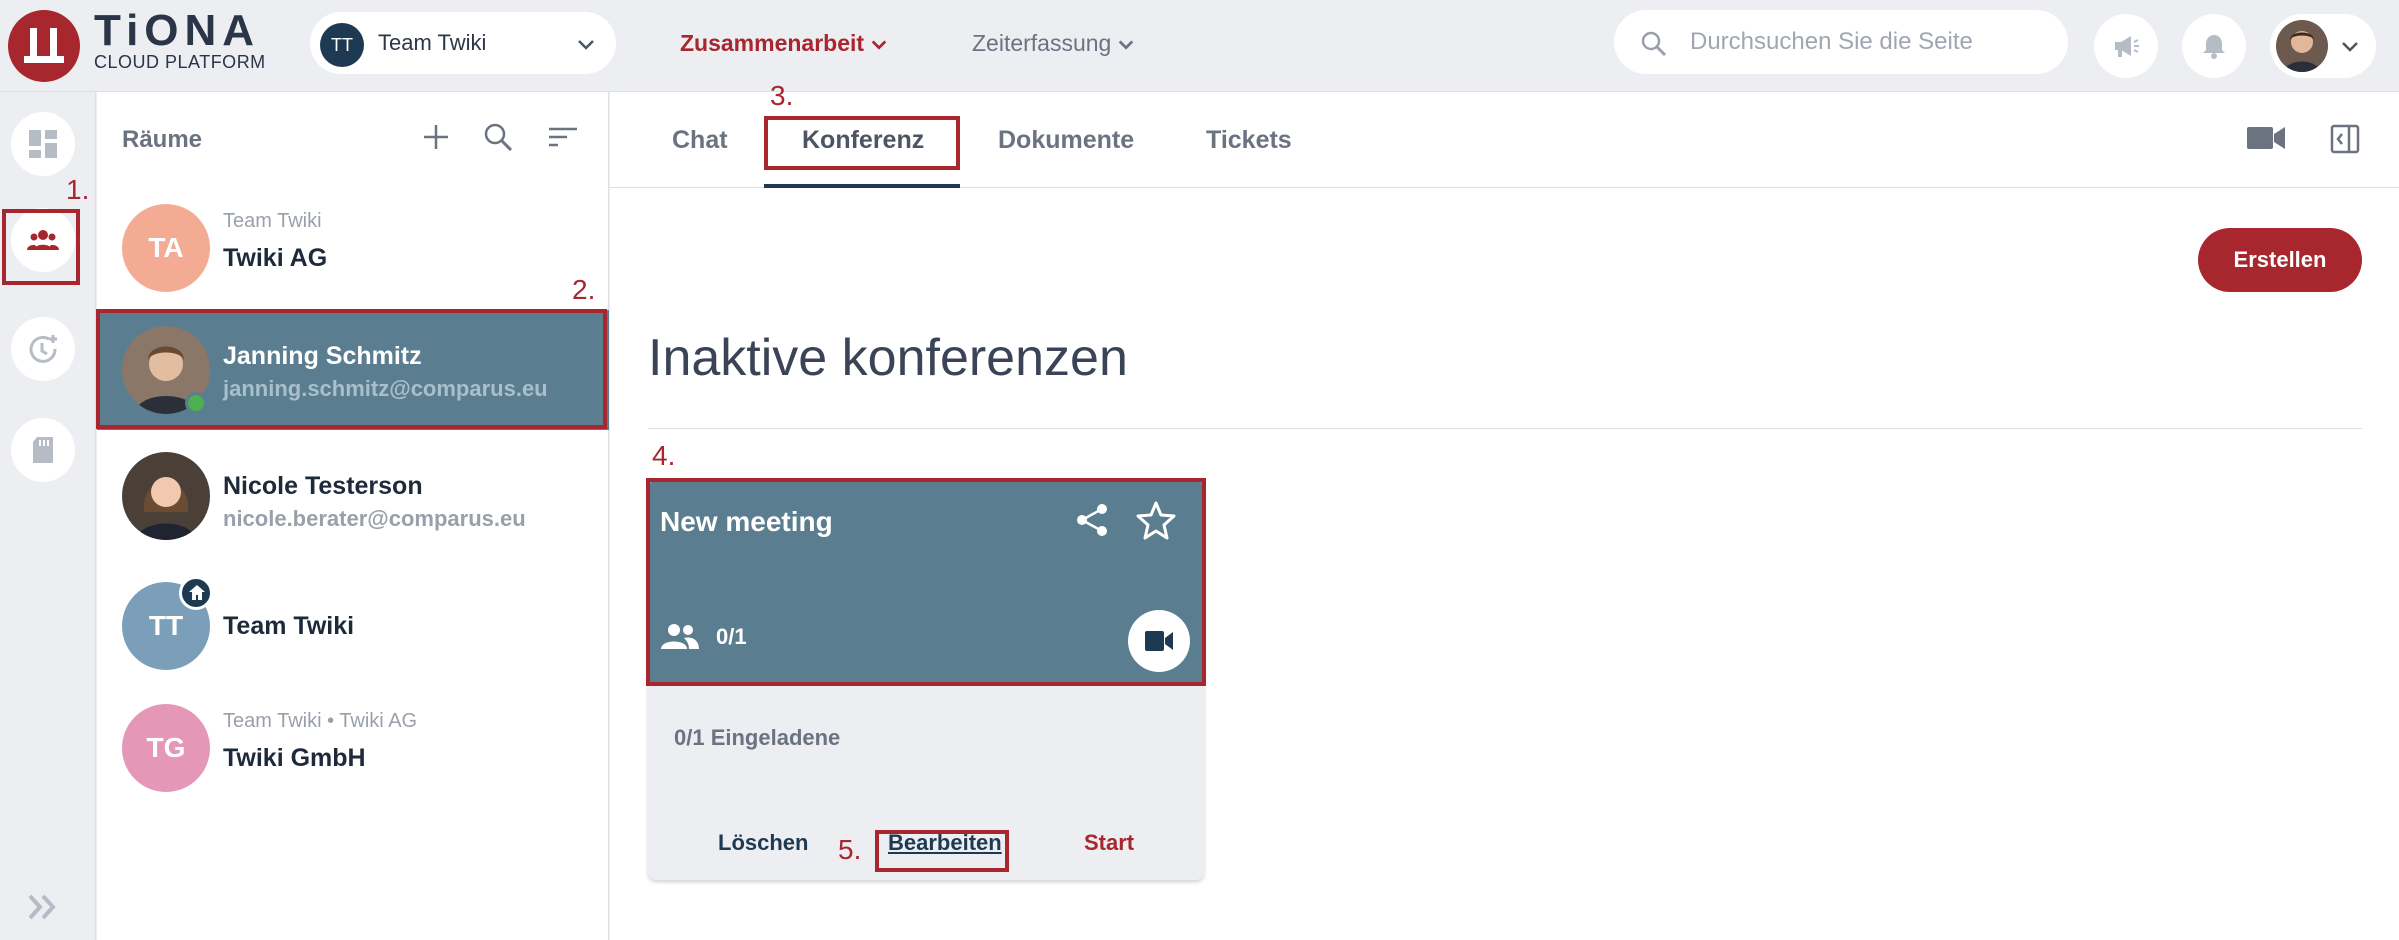 The width and height of the screenshot is (2399, 940). I want to click on brand-title: TiONA, so click(177, 30).